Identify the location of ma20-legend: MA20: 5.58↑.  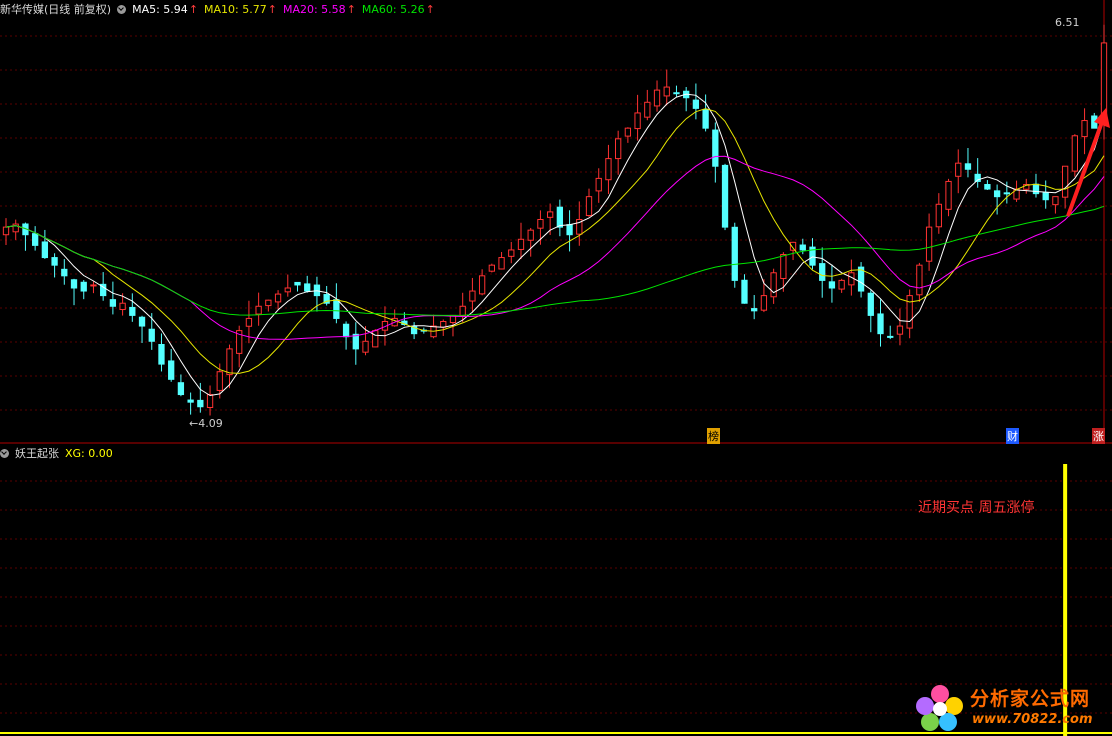
(319, 9).